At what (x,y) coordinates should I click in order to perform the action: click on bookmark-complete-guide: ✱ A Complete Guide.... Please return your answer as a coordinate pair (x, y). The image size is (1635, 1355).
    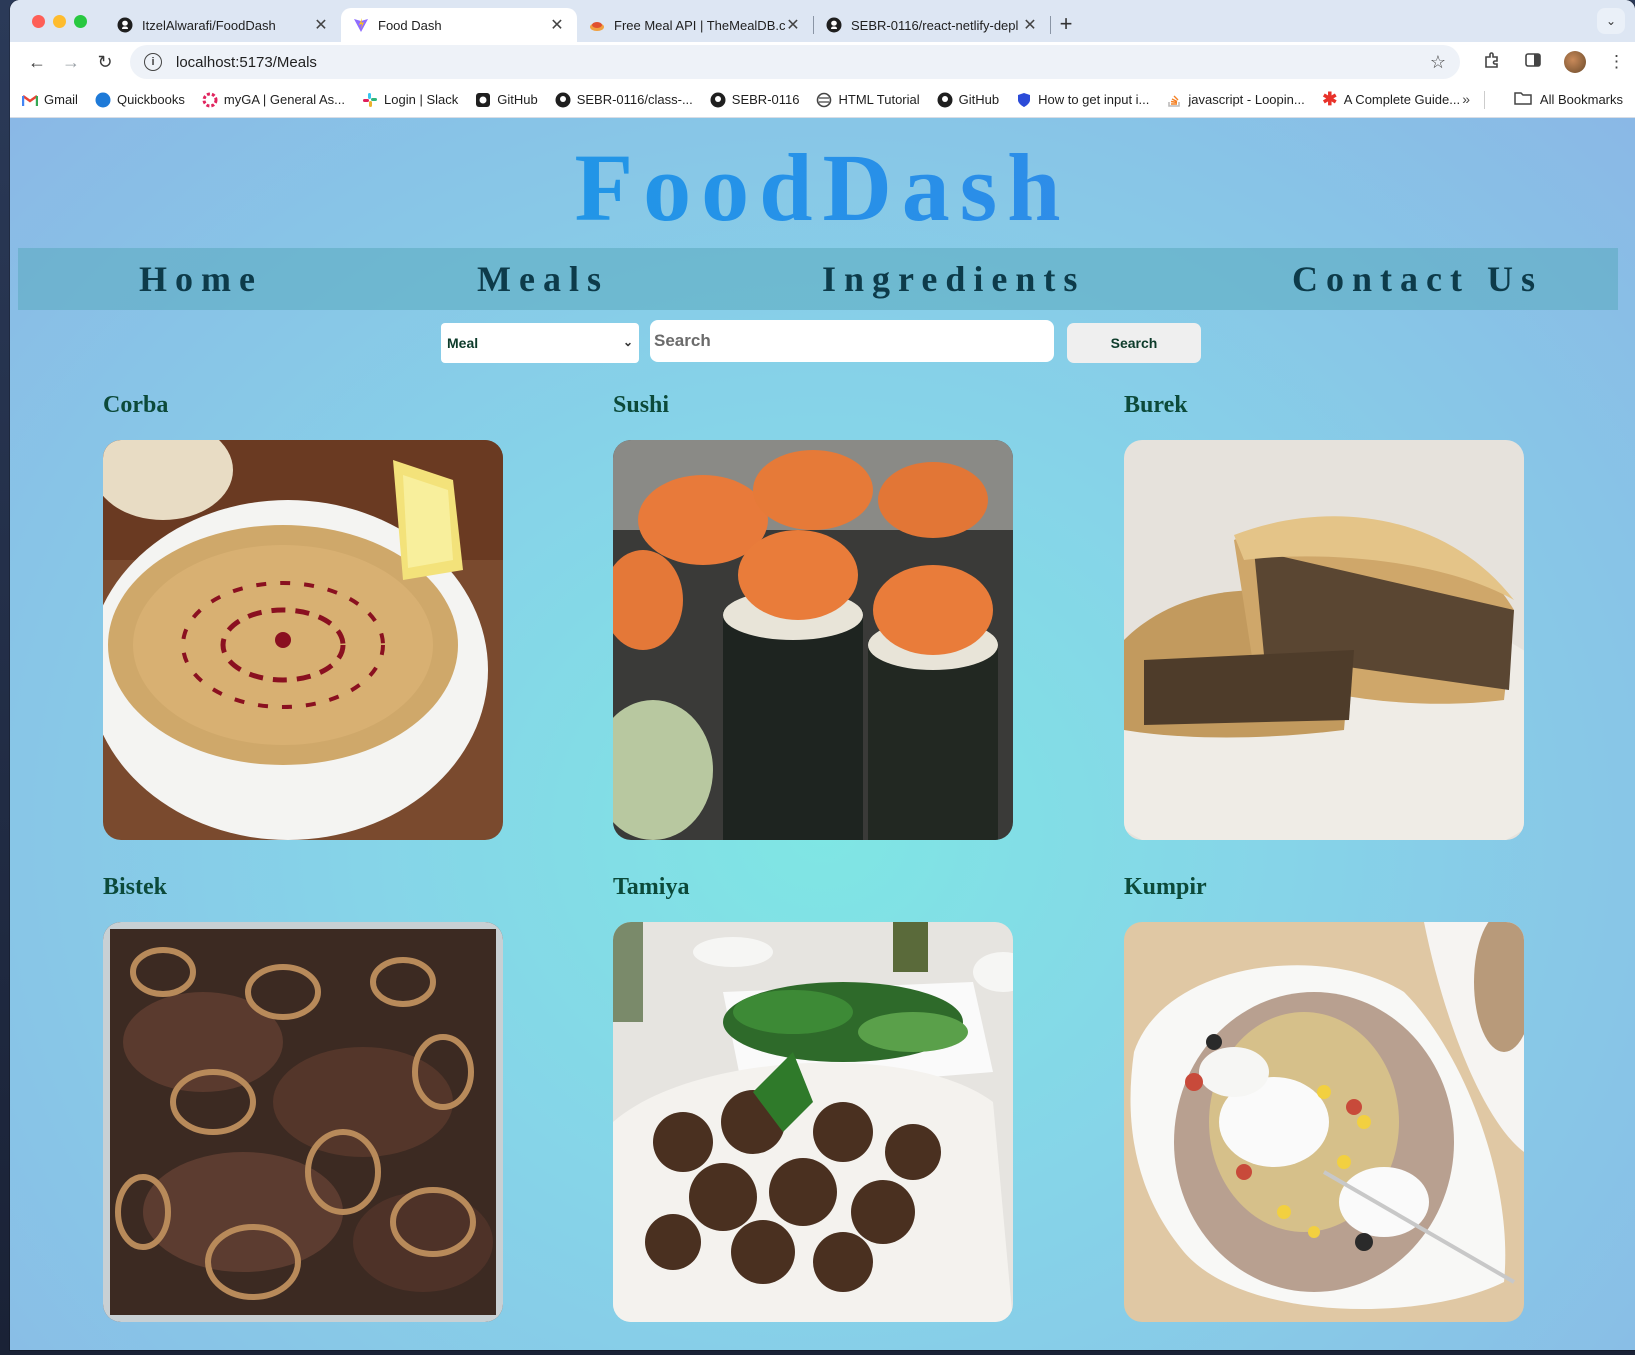
    Looking at the image, I should click on (1391, 99).